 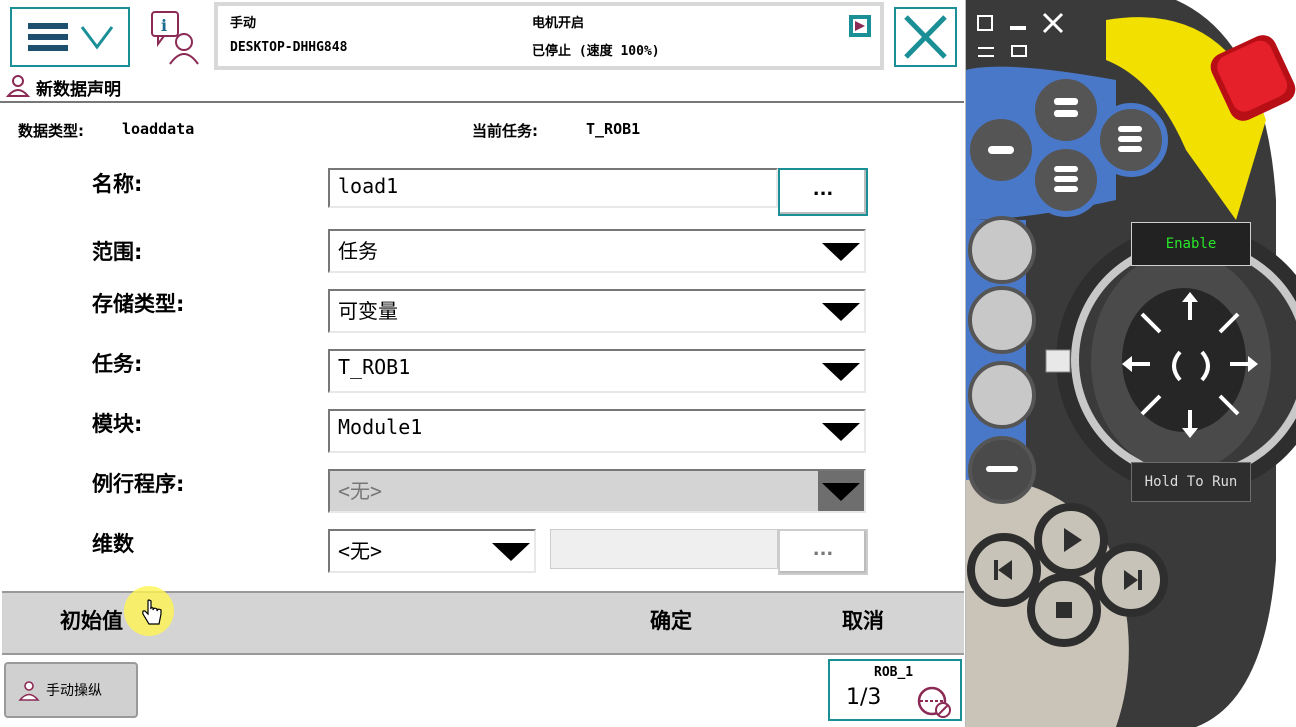 I want to click on module-label: 模块:, so click(x=117, y=424).